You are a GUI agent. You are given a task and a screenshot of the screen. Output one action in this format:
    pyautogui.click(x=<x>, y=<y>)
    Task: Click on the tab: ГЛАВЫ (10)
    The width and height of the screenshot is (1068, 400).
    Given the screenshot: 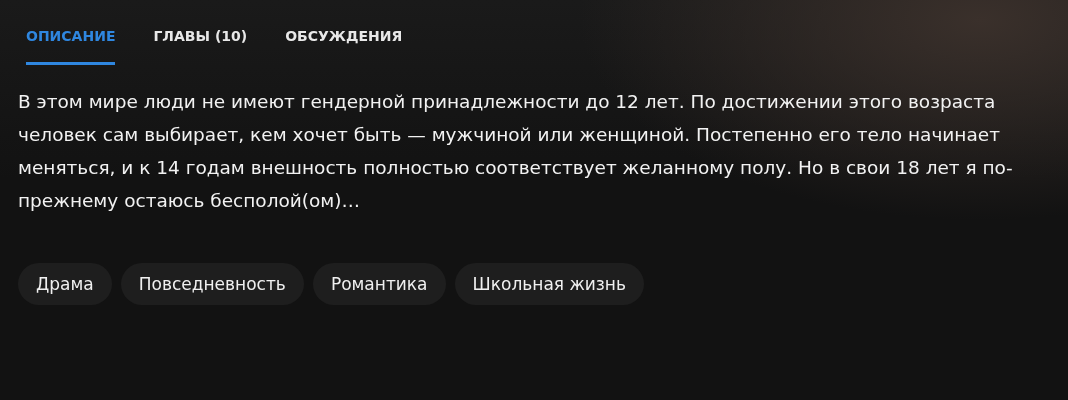 What is the action you would take?
    pyautogui.click(x=200, y=43)
    